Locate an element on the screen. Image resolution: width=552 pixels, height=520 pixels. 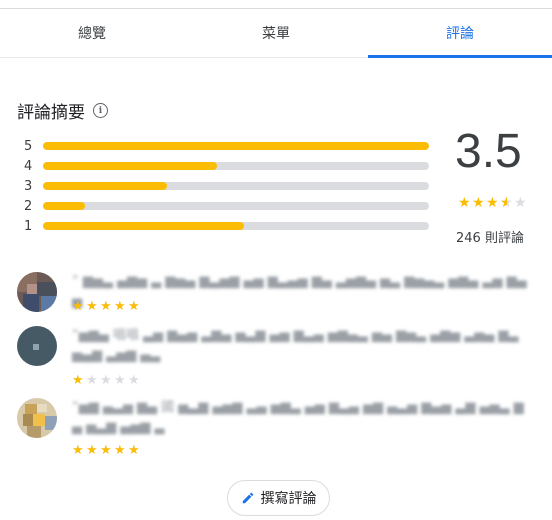
rating-row-3: 3 is located at coordinates (227, 186).